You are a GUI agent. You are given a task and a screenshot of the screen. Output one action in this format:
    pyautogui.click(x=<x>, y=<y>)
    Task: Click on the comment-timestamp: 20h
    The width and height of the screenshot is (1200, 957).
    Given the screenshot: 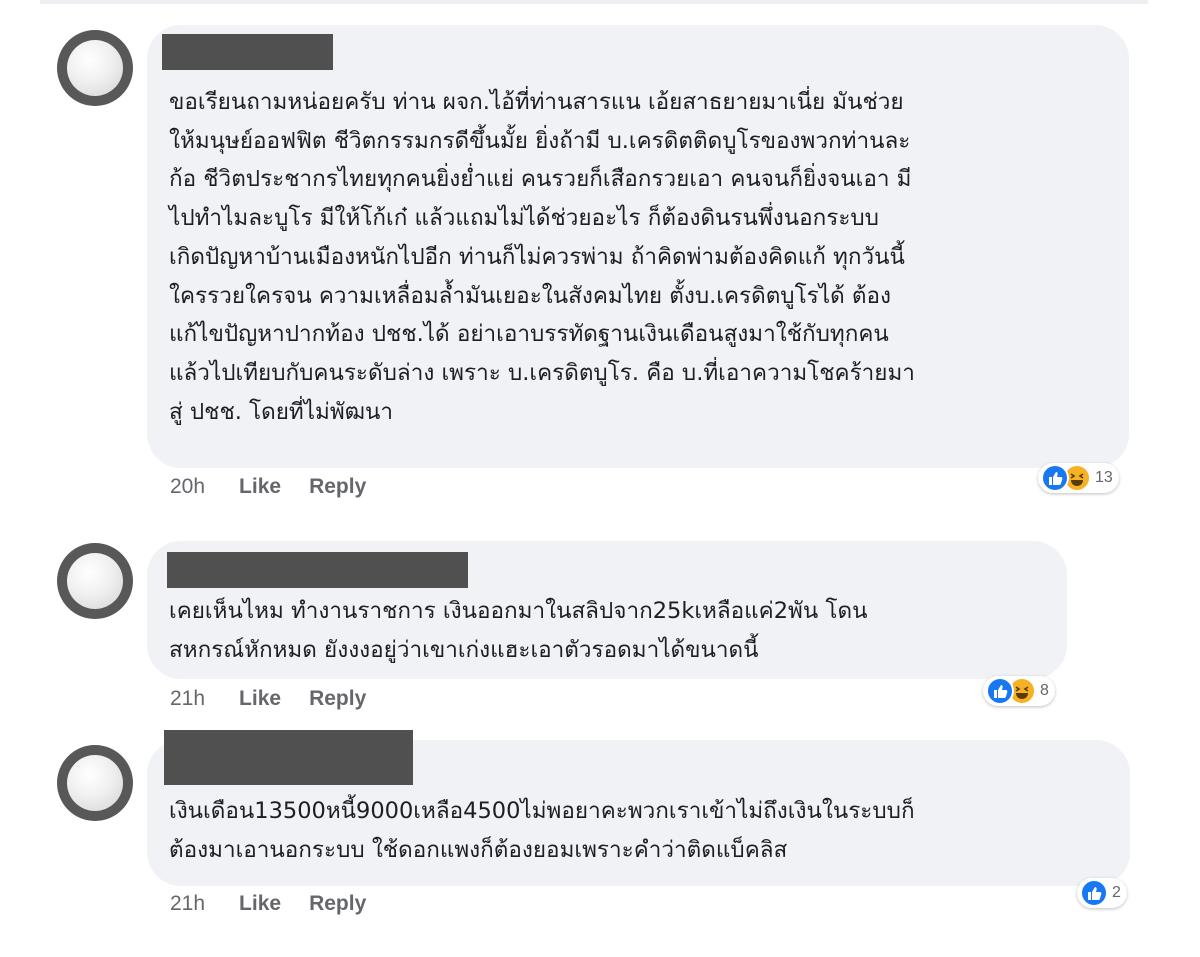 What is the action you would take?
    pyautogui.click(x=187, y=487)
    